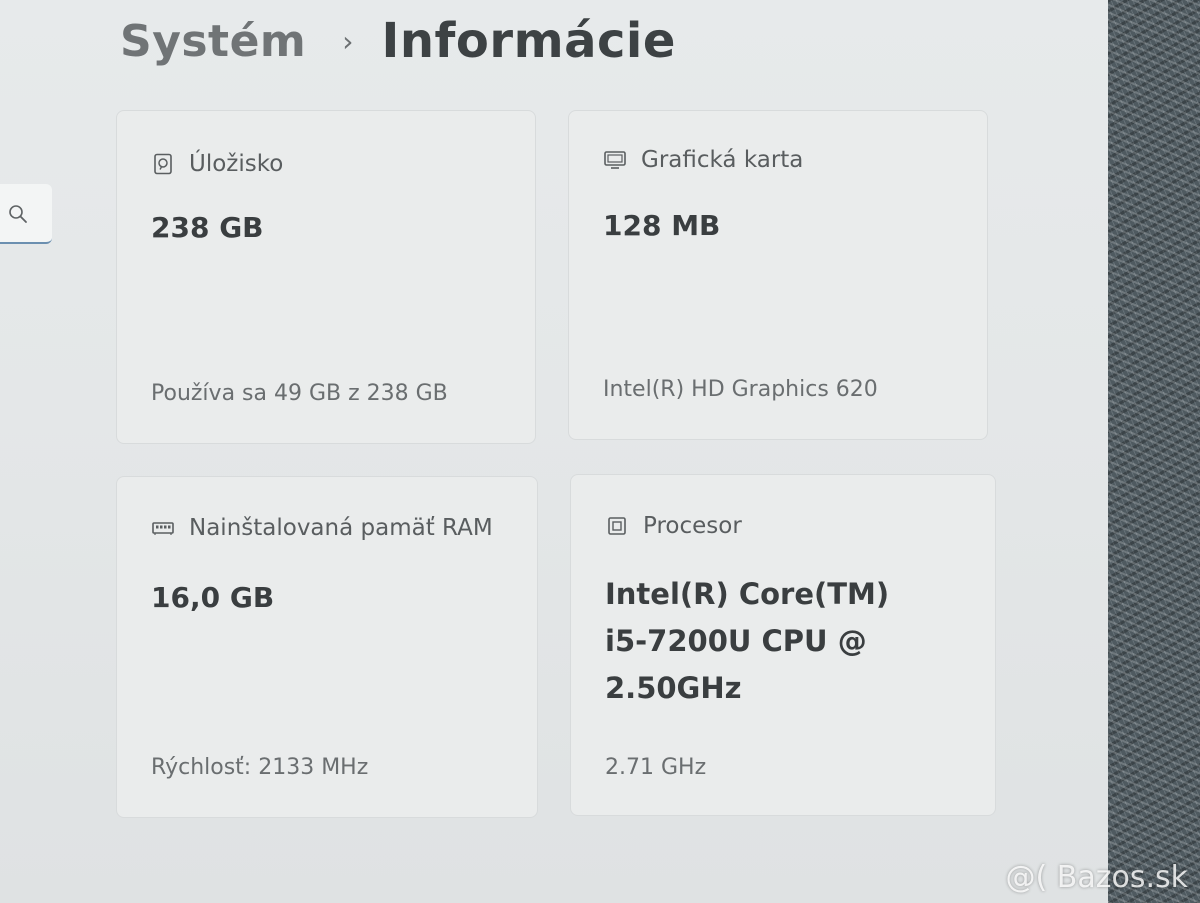 Image resolution: width=1200 pixels, height=903 pixels. I want to click on processor-card-header: Procesor, so click(673, 526).